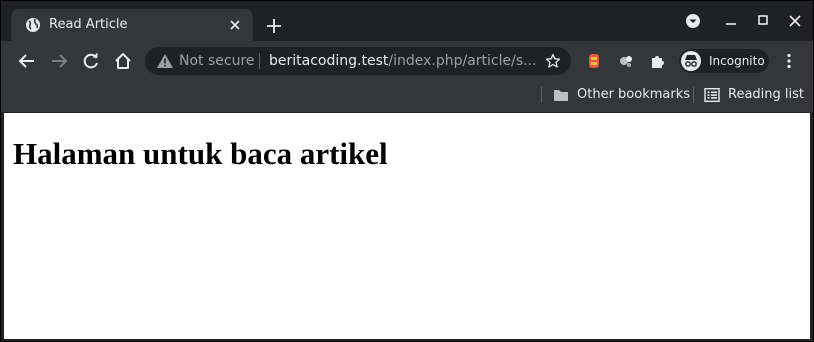 This screenshot has height=342, width=814. Describe the element at coordinates (259, 61) in the screenshot. I see `address-divider` at that location.